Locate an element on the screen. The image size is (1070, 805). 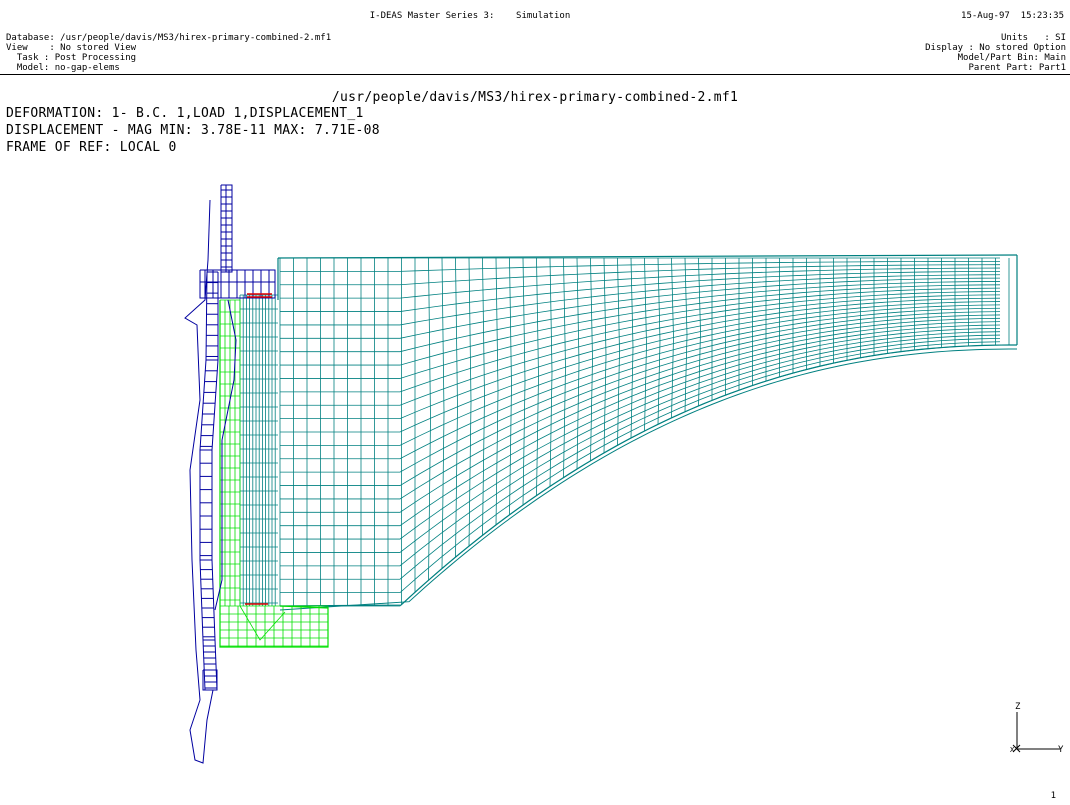
triad-x-label: X is located at coordinates (1012, 750).